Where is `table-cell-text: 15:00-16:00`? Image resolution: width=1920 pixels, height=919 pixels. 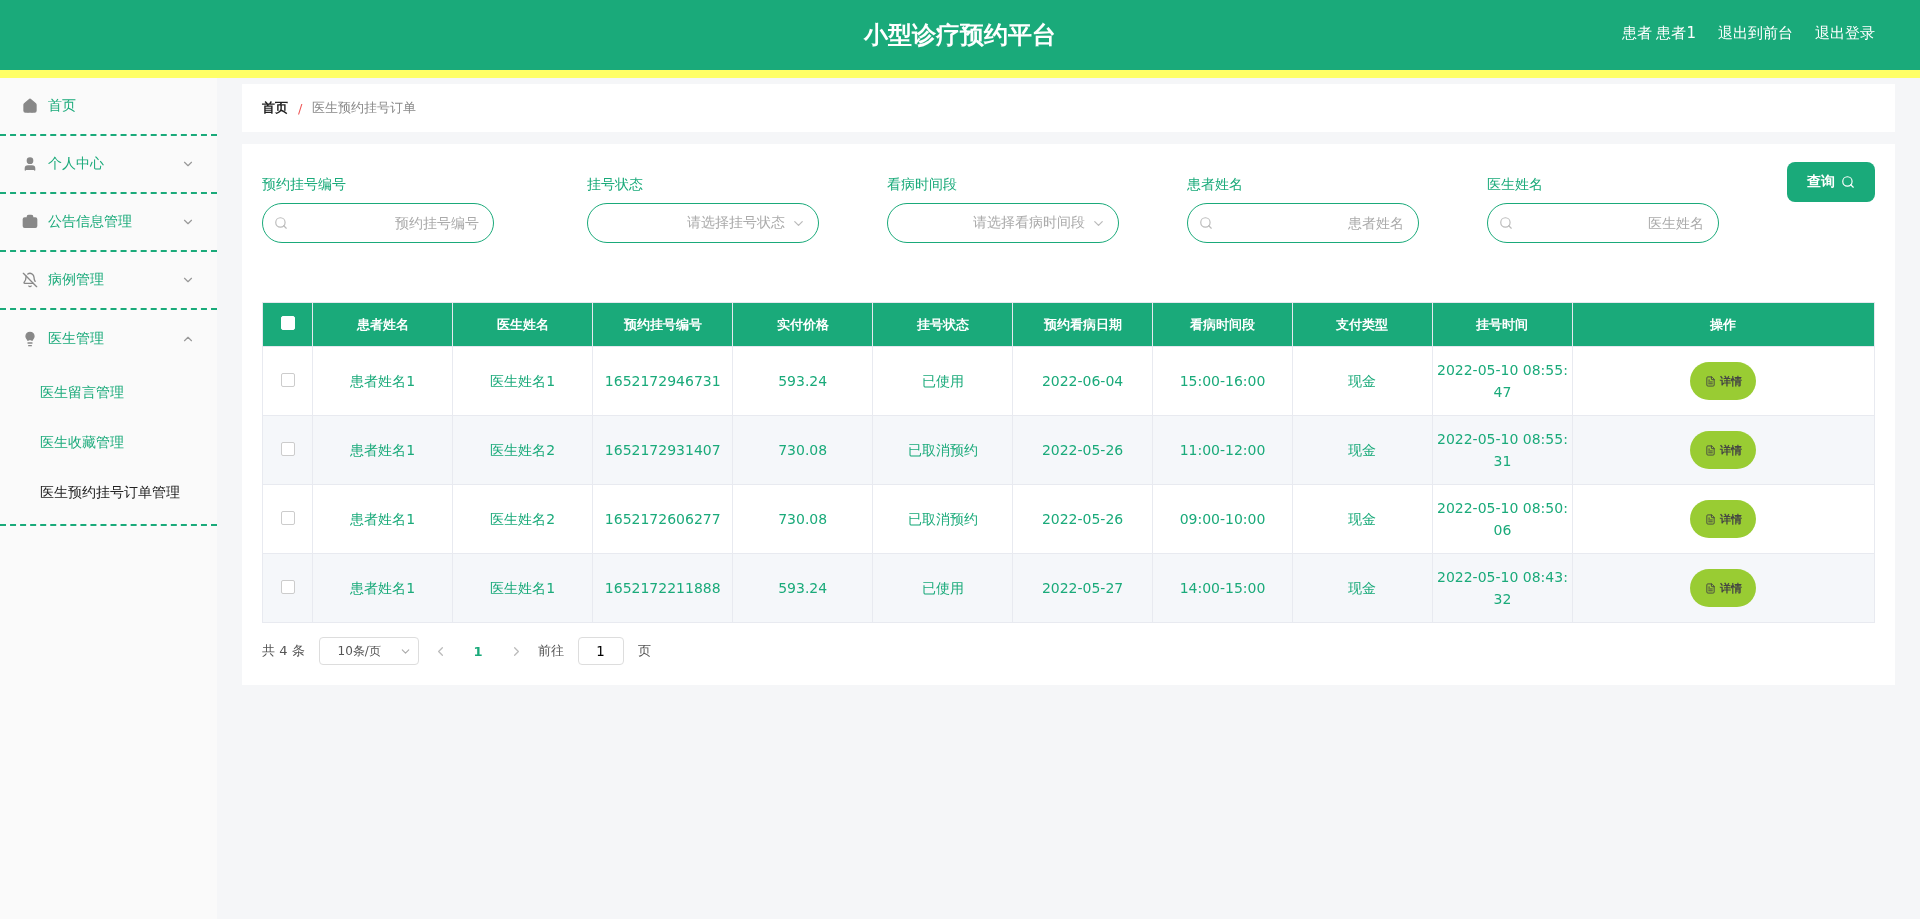 table-cell-text: 15:00-16:00 is located at coordinates (1222, 381).